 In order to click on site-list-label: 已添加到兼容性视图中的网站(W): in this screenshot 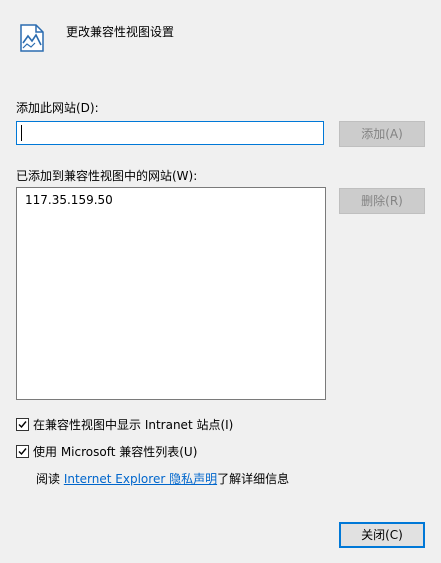, I will do `click(107, 176)`.